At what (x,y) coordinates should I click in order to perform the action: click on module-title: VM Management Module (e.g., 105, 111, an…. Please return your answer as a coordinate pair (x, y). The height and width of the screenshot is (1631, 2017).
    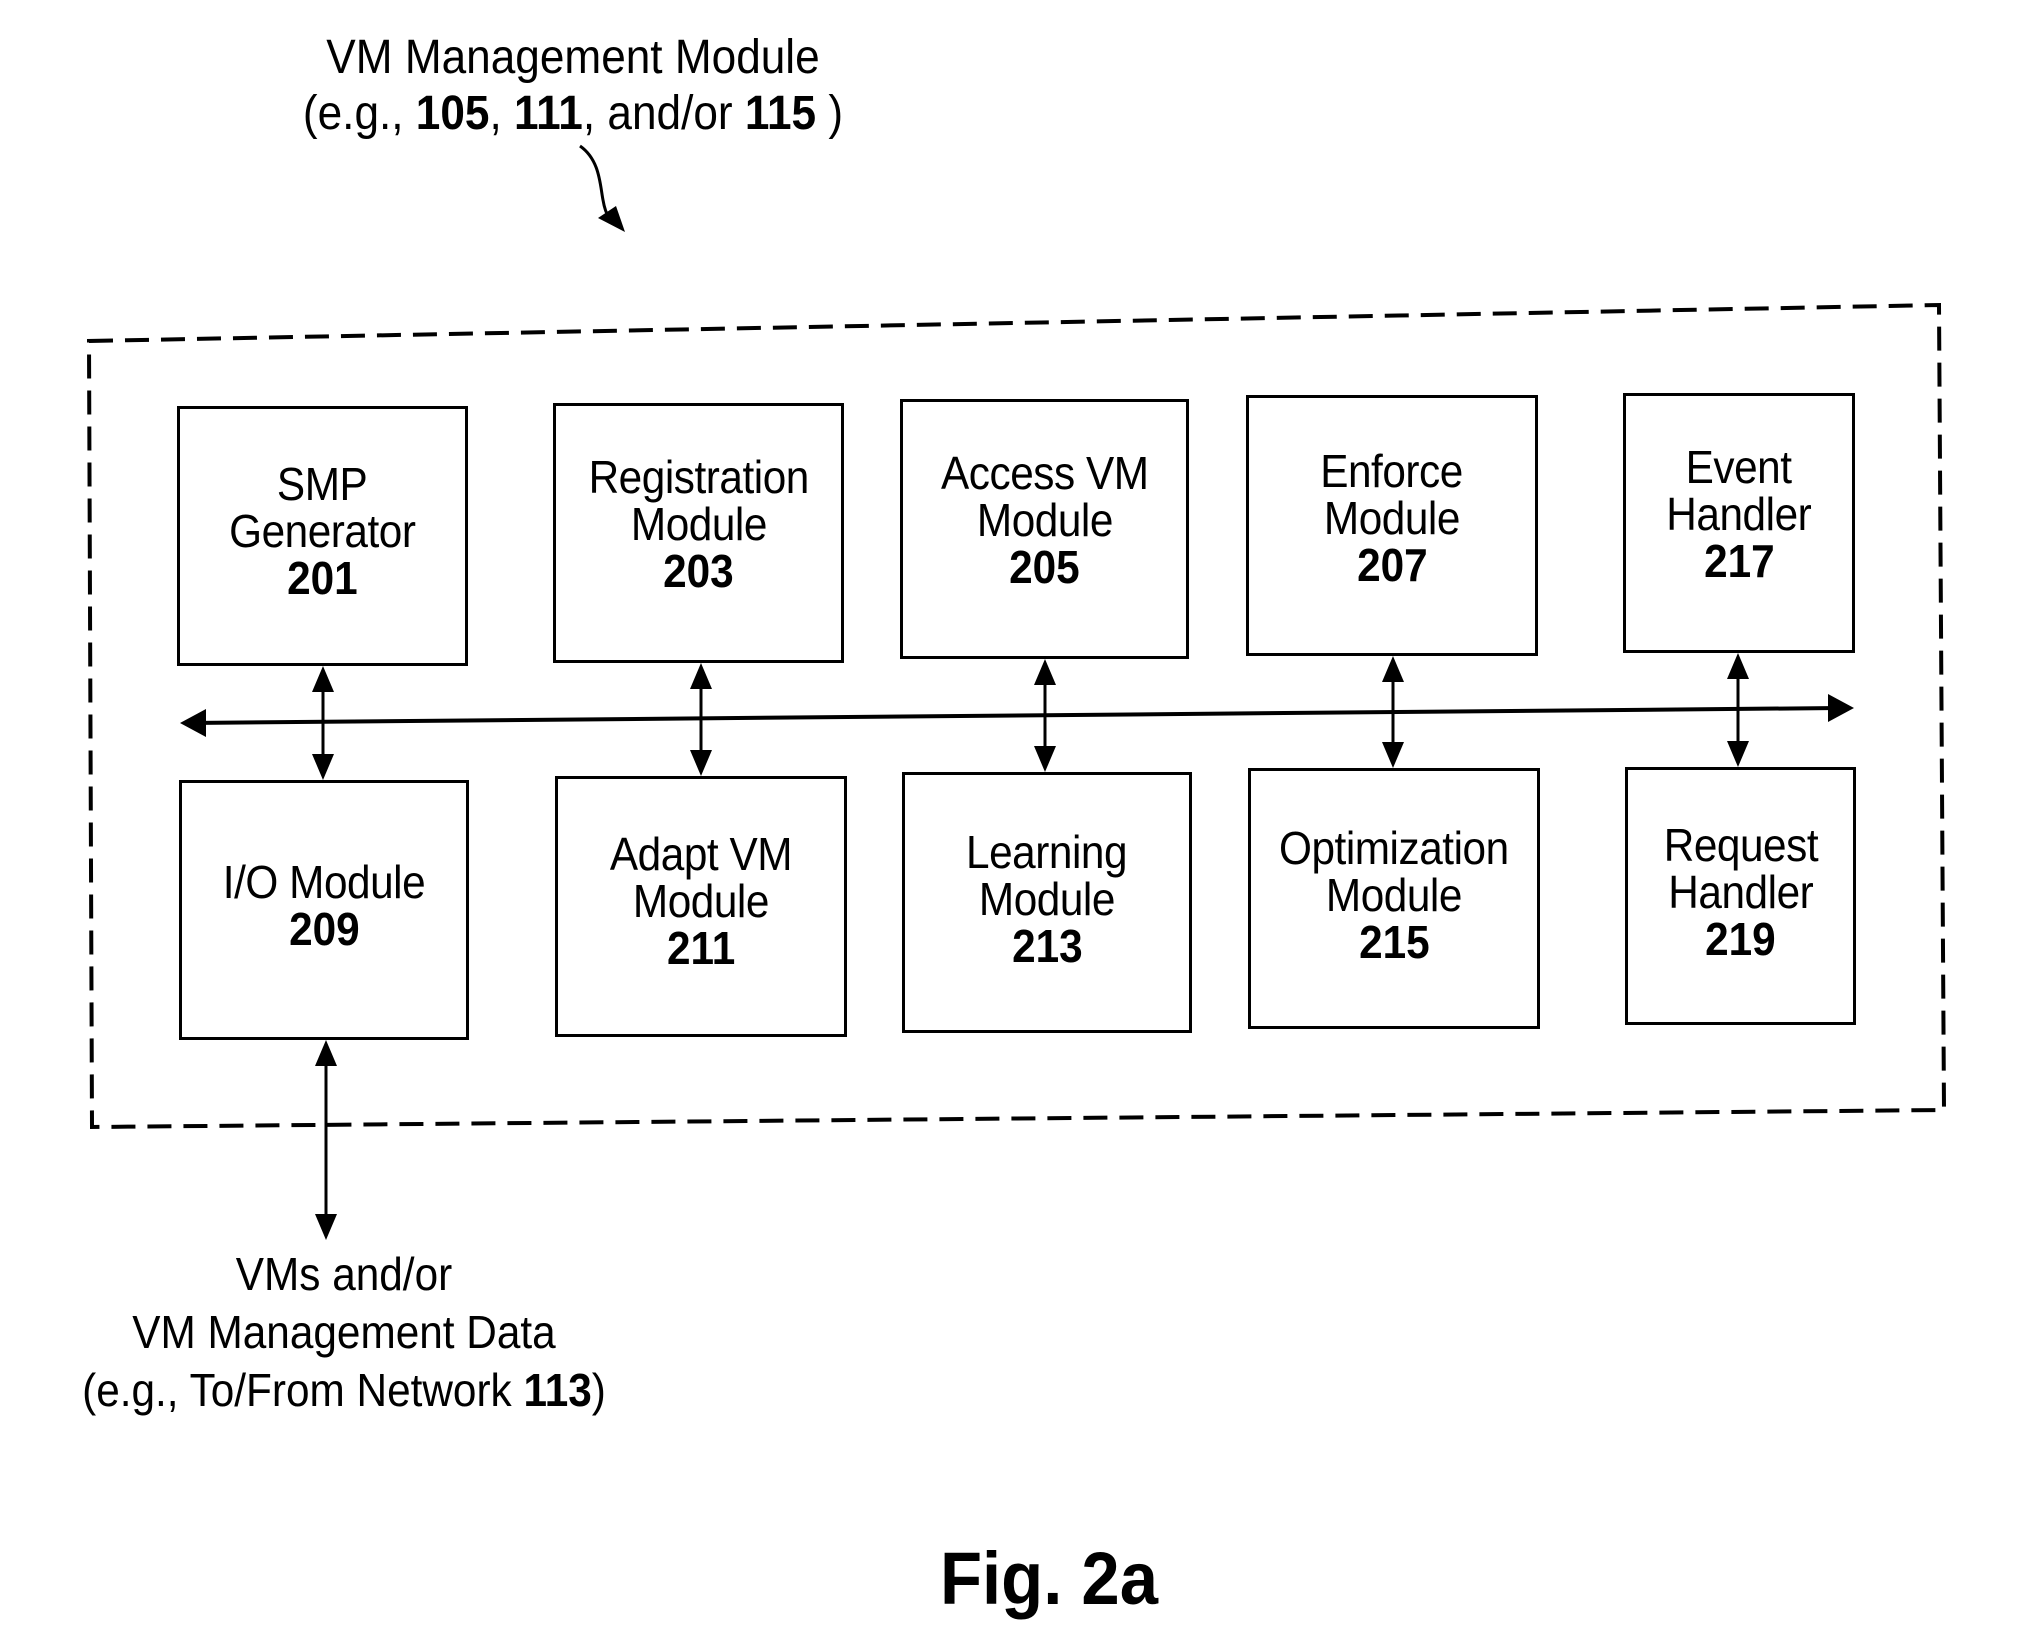
    Looking at the image, I should click on (572, 86).